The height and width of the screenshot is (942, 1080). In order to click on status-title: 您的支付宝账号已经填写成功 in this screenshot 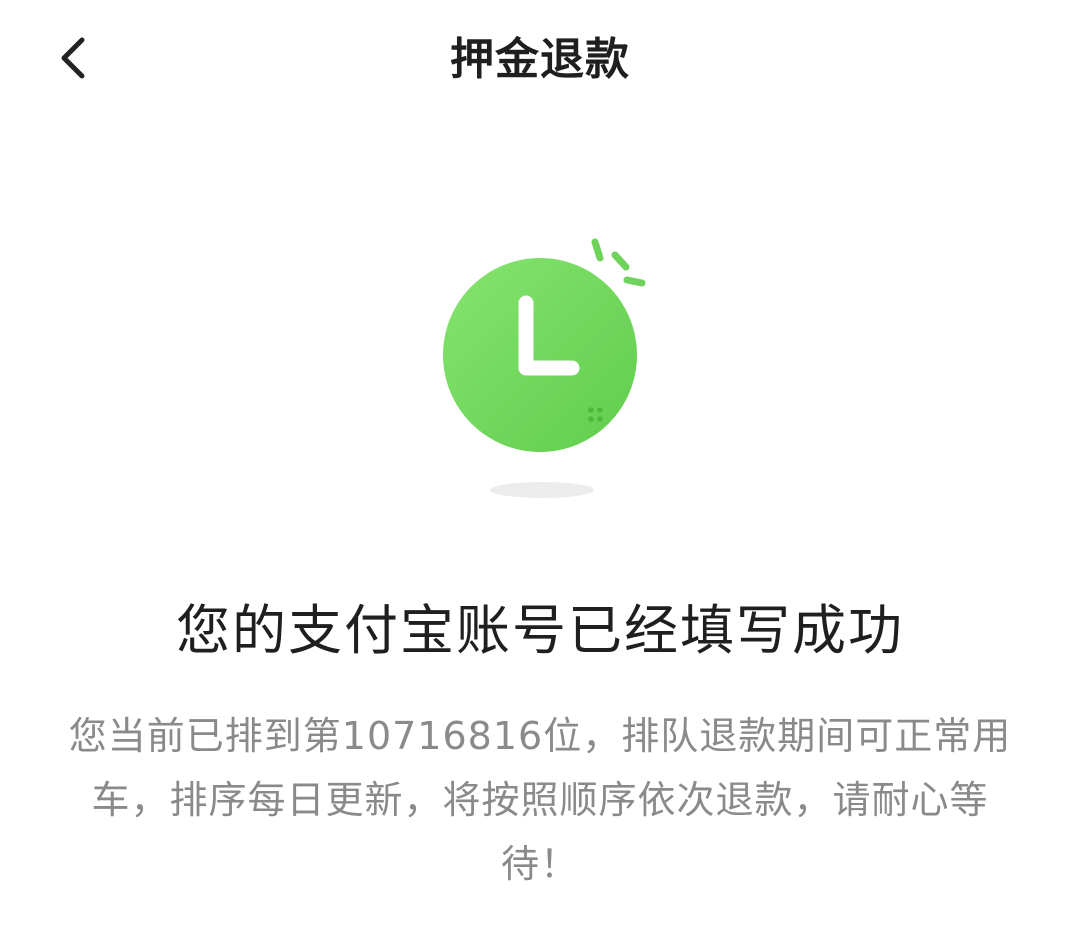, I will do `click(540, 630)`.